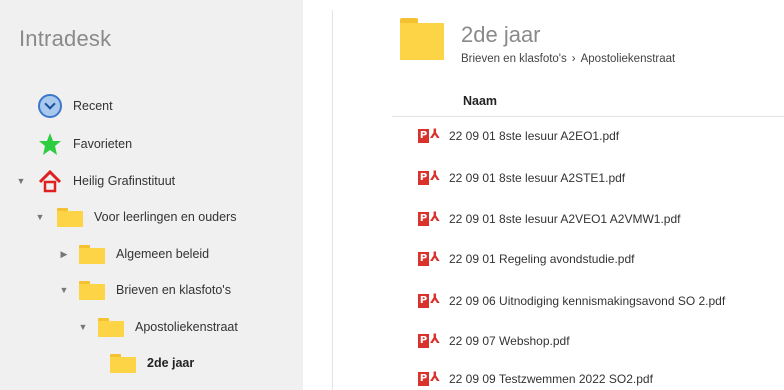 The image size is (784, 390). I want to click on nav-recent: Recent, so click(75, 106).